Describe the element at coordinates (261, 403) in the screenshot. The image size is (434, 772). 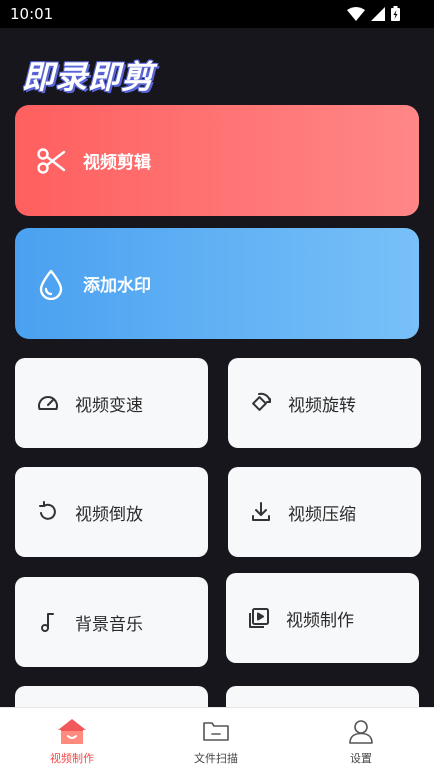
I see `rotate-icon` at that location.